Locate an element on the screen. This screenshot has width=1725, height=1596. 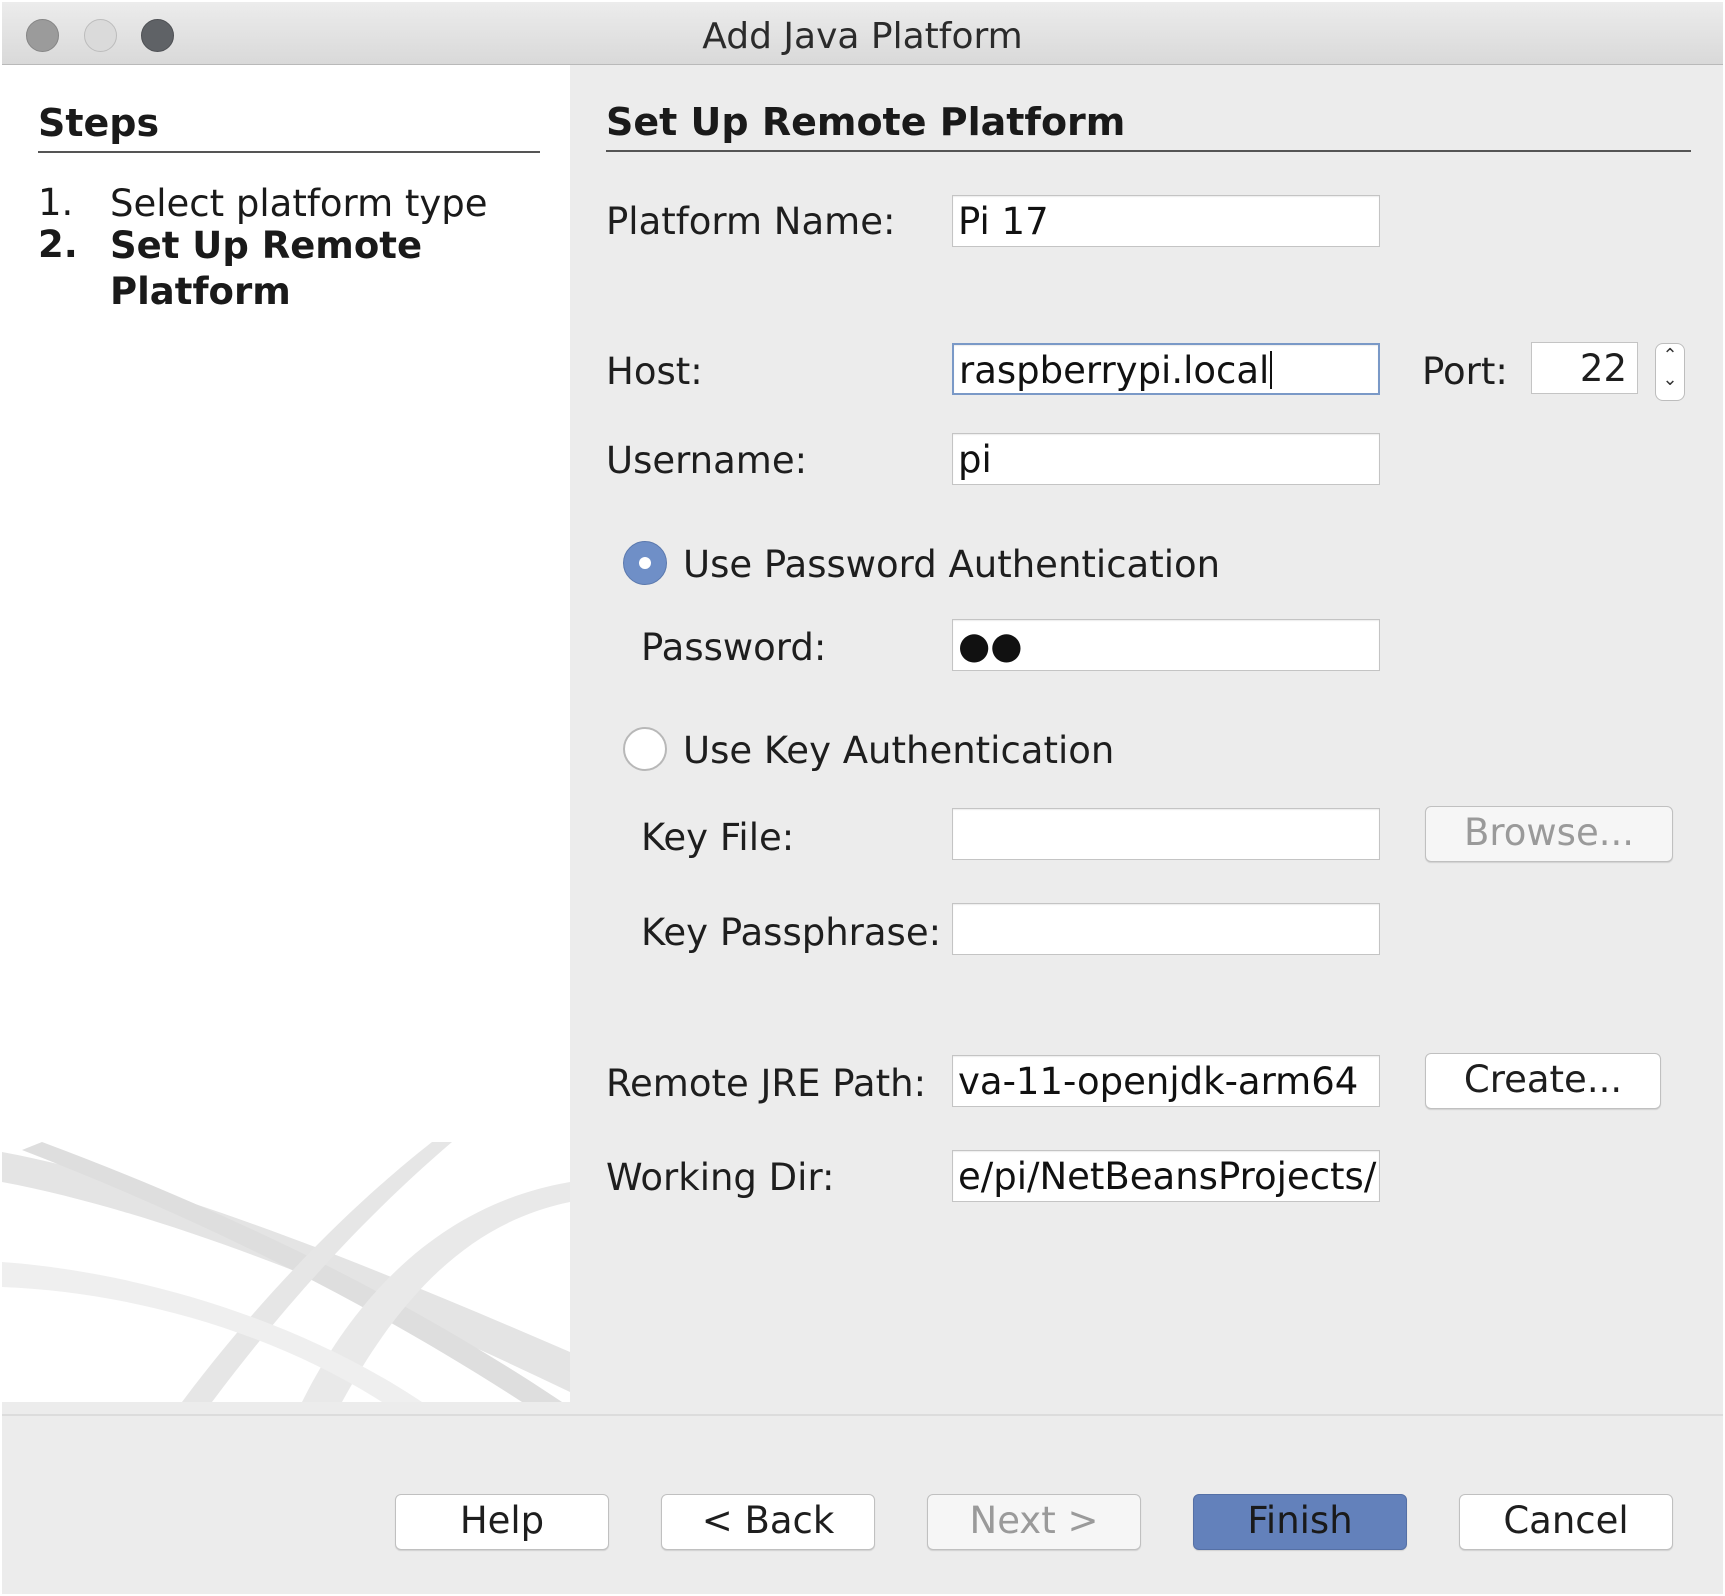
host-value: raspberrypi.local is located at coordinates (1114, 370).